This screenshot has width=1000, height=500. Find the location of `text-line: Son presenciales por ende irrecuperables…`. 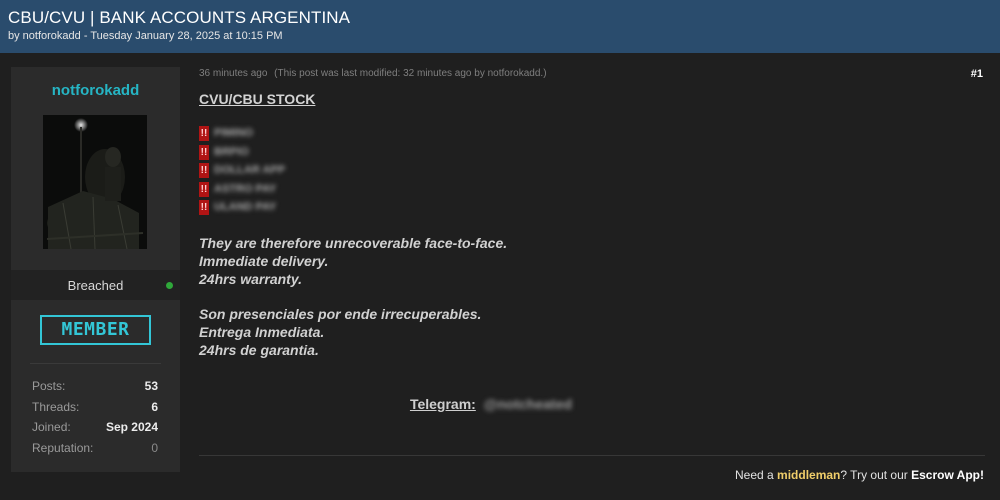

text-line: Son presenciales por ende irrecuperables… is located at coordinates (340, 314).